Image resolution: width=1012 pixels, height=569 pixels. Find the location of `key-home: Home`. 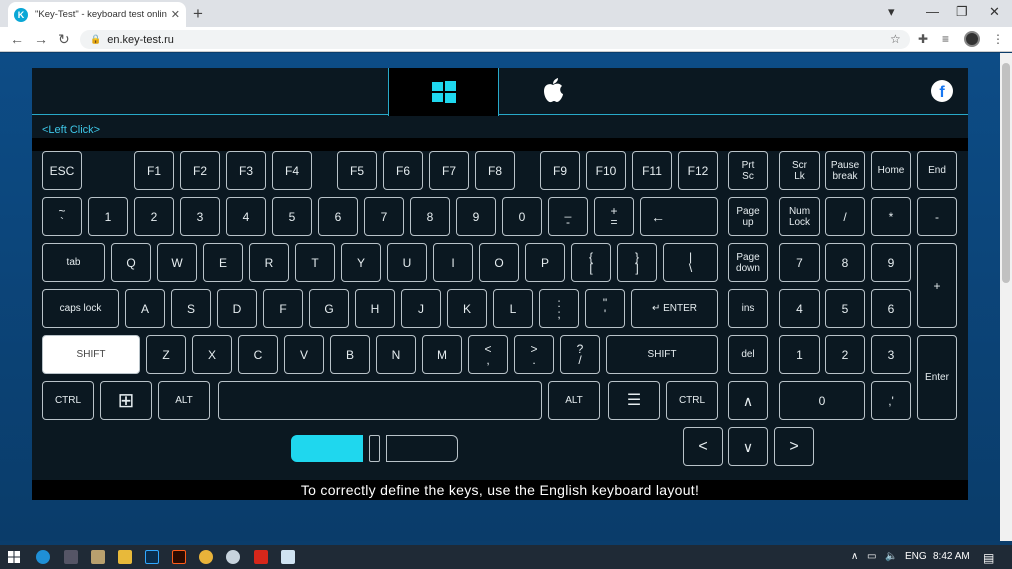

key-home: Home is located at coordinates (891, 170).